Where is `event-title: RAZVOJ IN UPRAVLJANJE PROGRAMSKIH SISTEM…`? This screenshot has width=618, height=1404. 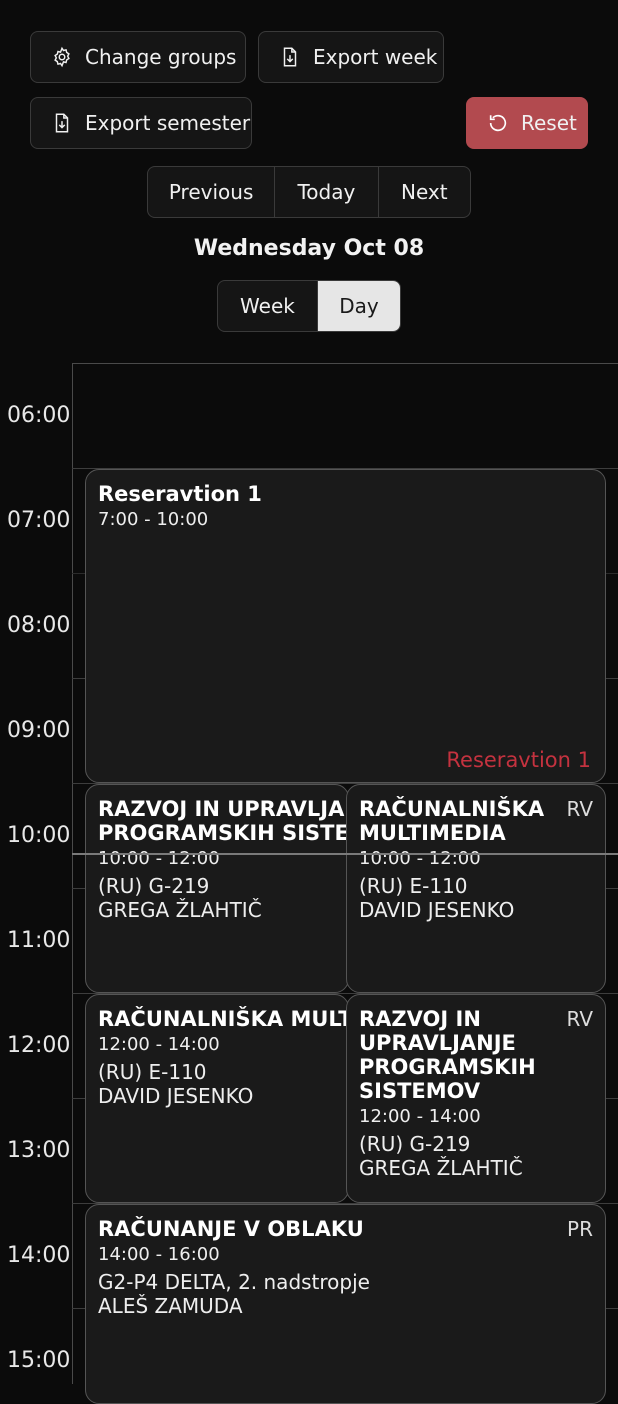 event-title: RAZVOJ IN UPRAVLJANJE PROGRAMSKIH SISTEM… is located at coordinates (447, 1055).